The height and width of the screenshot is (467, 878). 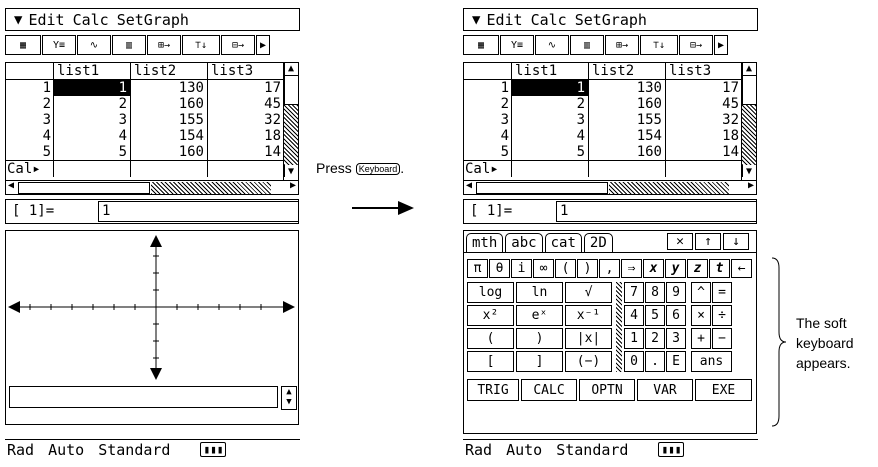 What do you see at coordinates (143, 397) in the screenshot?
I see `graph-entry-field` at bounding box center [143, 397].